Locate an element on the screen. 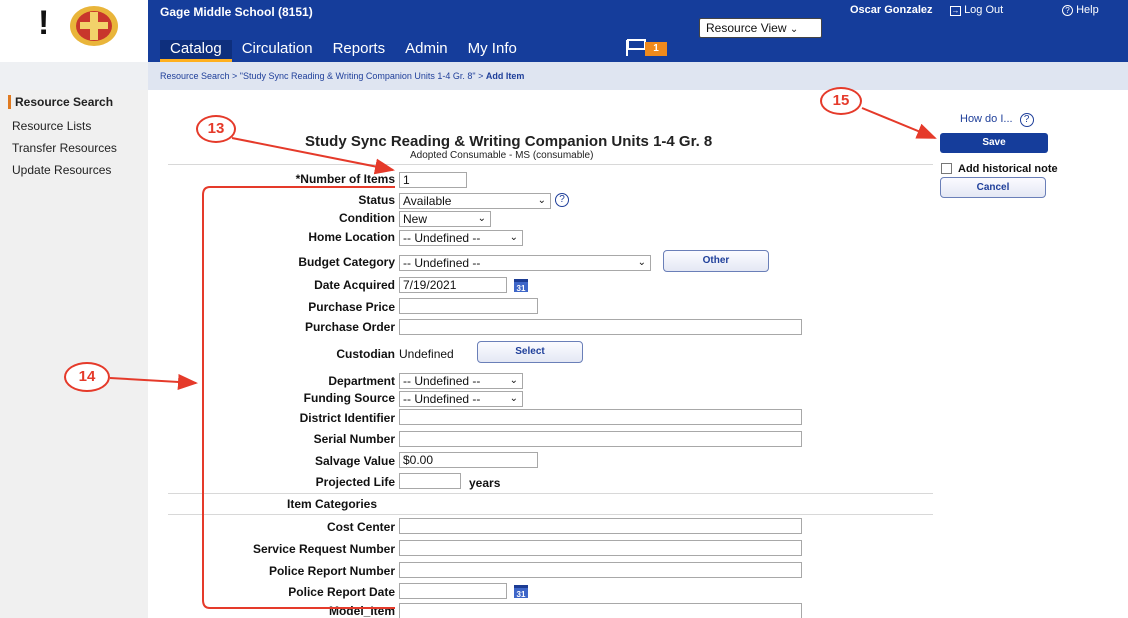 The height and width of the screenshot is (618, 1128). status-help-icon: ? is located at coordinates (562, 200).